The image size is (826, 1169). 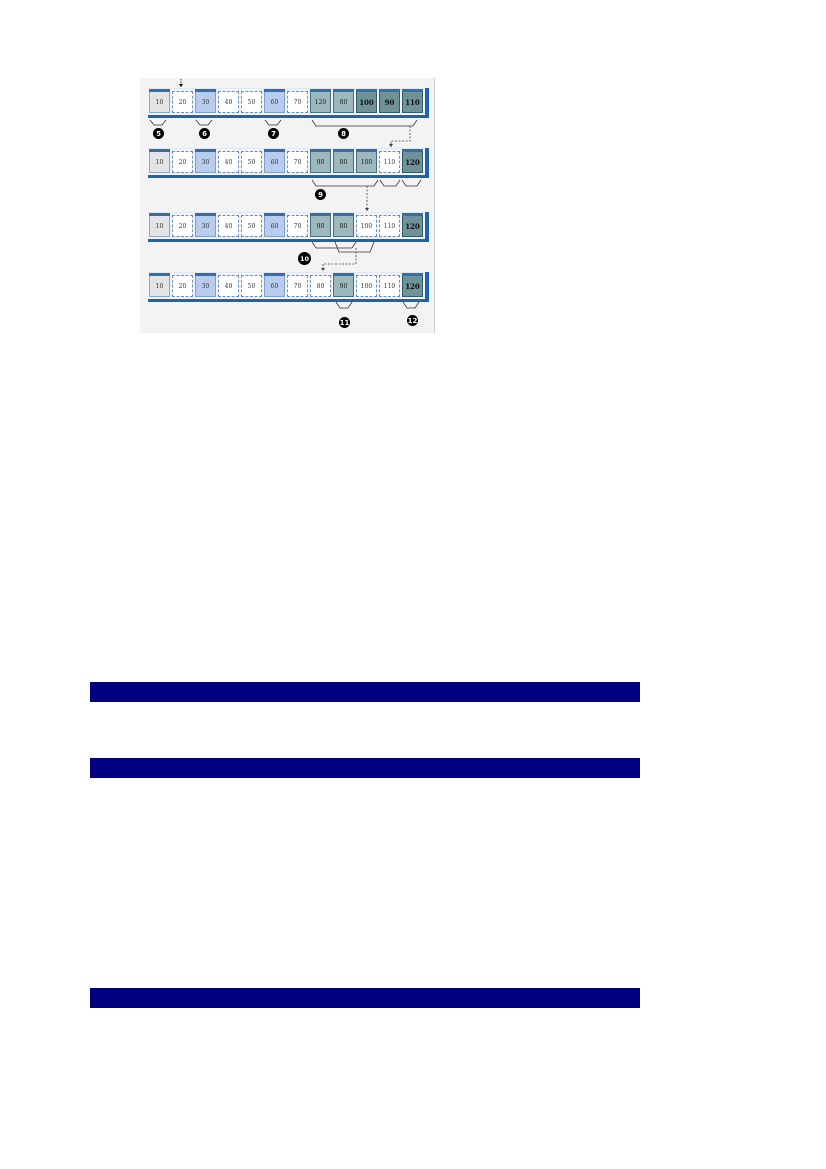 What do you see at coordinates (285, 194) in the screenshot?
I see `connector-lines` at bounding box center [285, 194].